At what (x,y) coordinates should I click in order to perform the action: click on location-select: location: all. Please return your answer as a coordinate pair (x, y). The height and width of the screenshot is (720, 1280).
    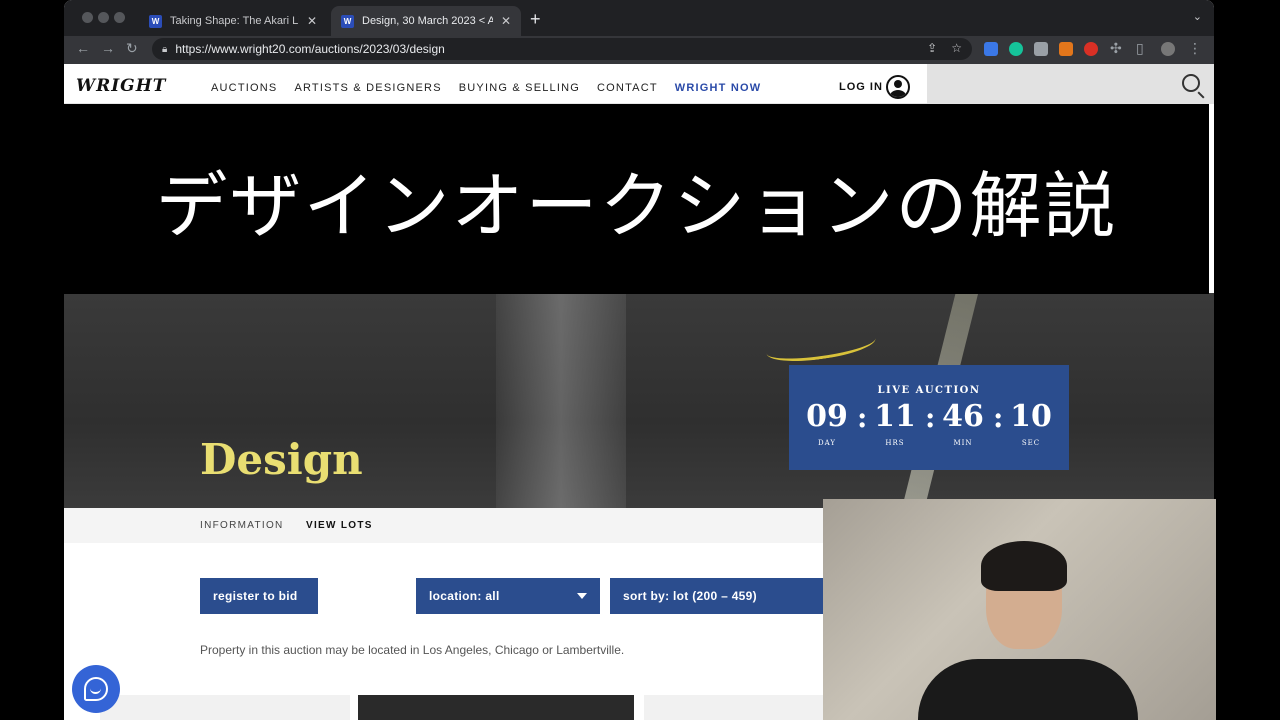
    Looking at the image, I should click on (508, 596).